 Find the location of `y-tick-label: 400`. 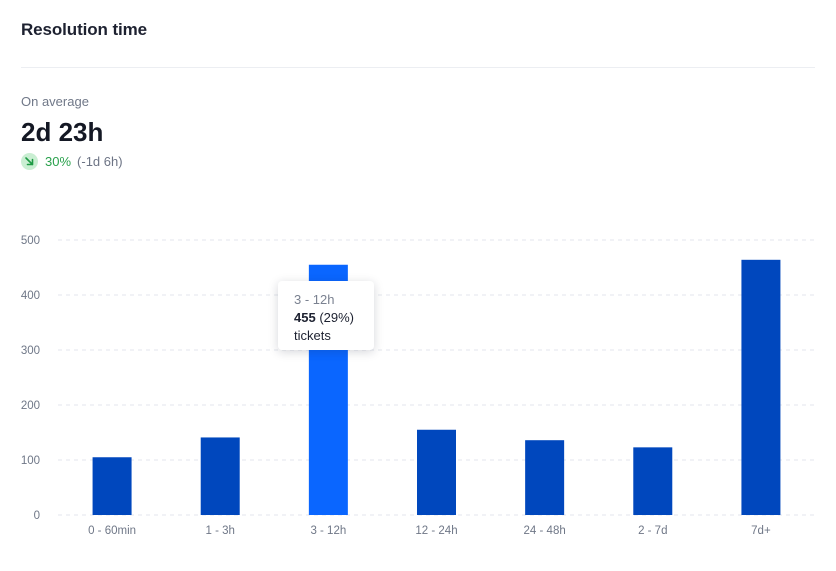

y-tick-label: 400 is located at coordinates (30, 296).